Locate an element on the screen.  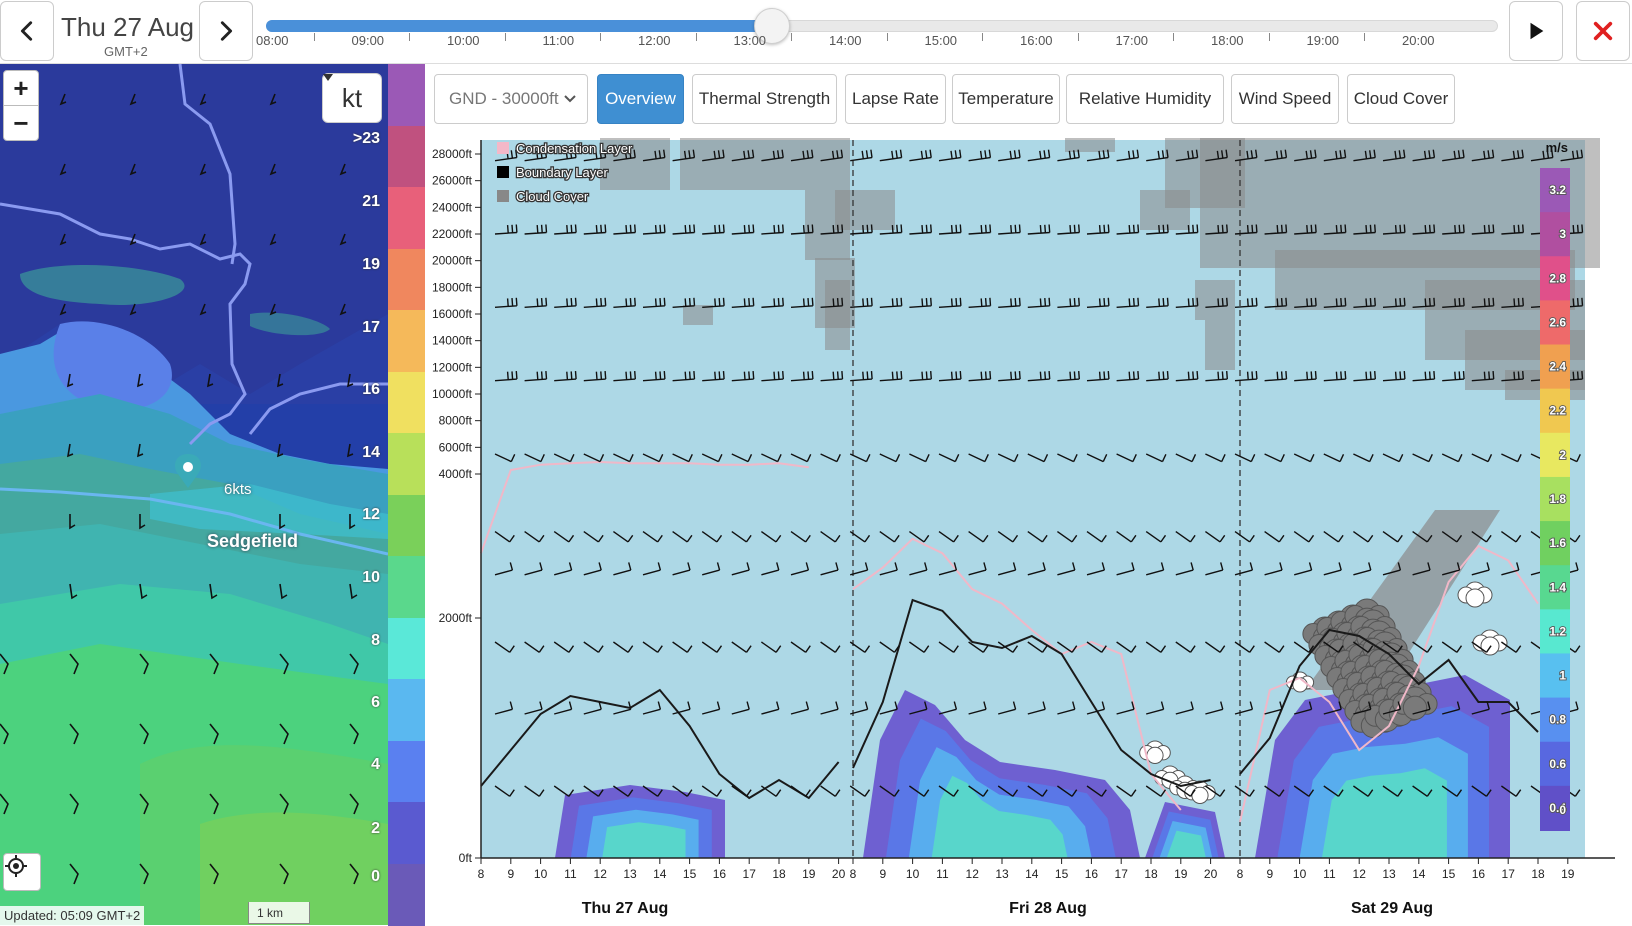
y-axis-tick-label: 0ft is located at coordinates (466, 858).